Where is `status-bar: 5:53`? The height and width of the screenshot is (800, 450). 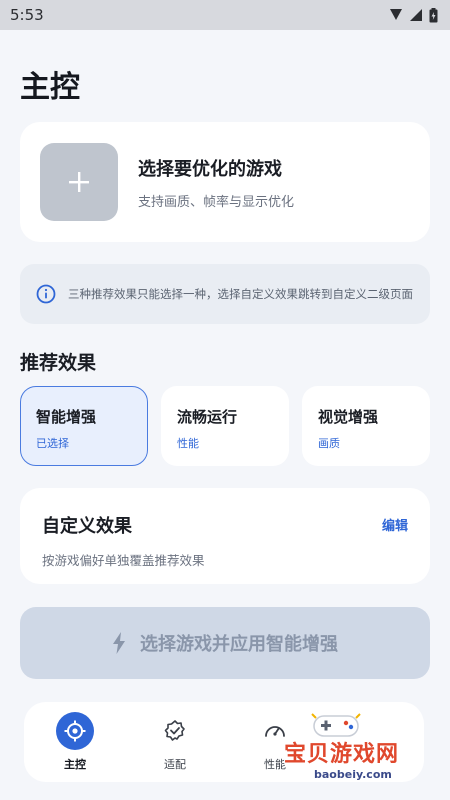
status-bar: 5:53 is located at coordinates (225, 15).